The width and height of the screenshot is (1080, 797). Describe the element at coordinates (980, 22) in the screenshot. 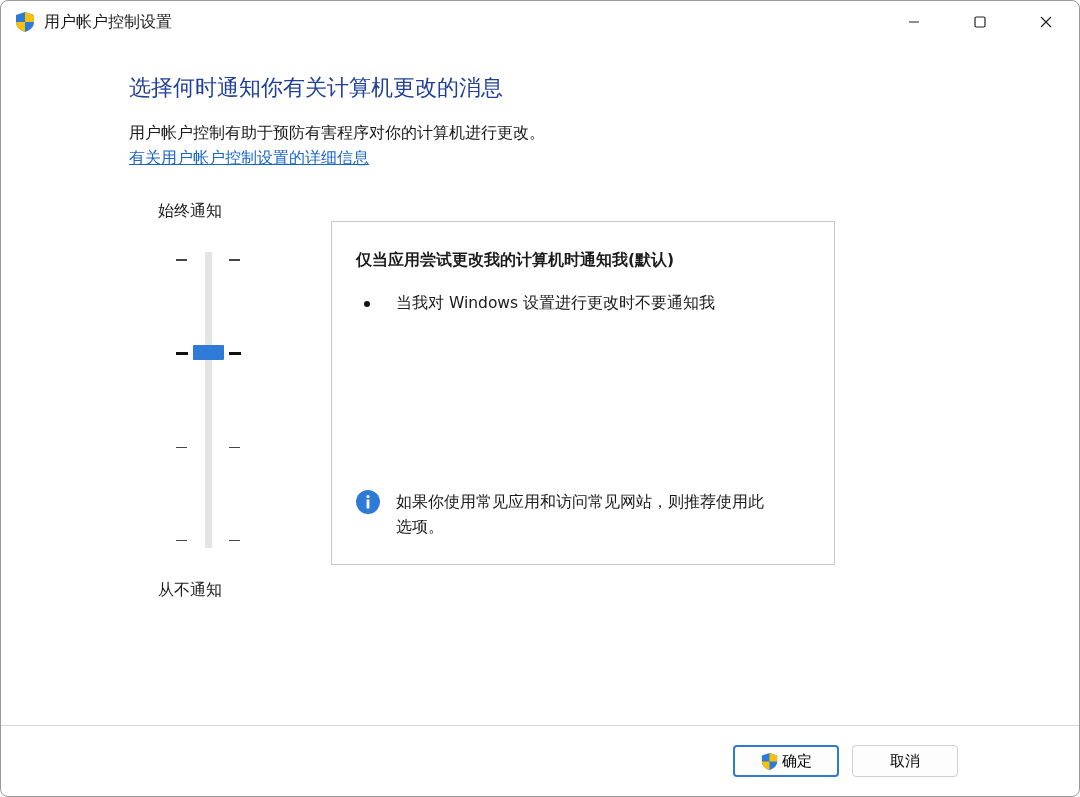

I see `maximize-icon` at that location.